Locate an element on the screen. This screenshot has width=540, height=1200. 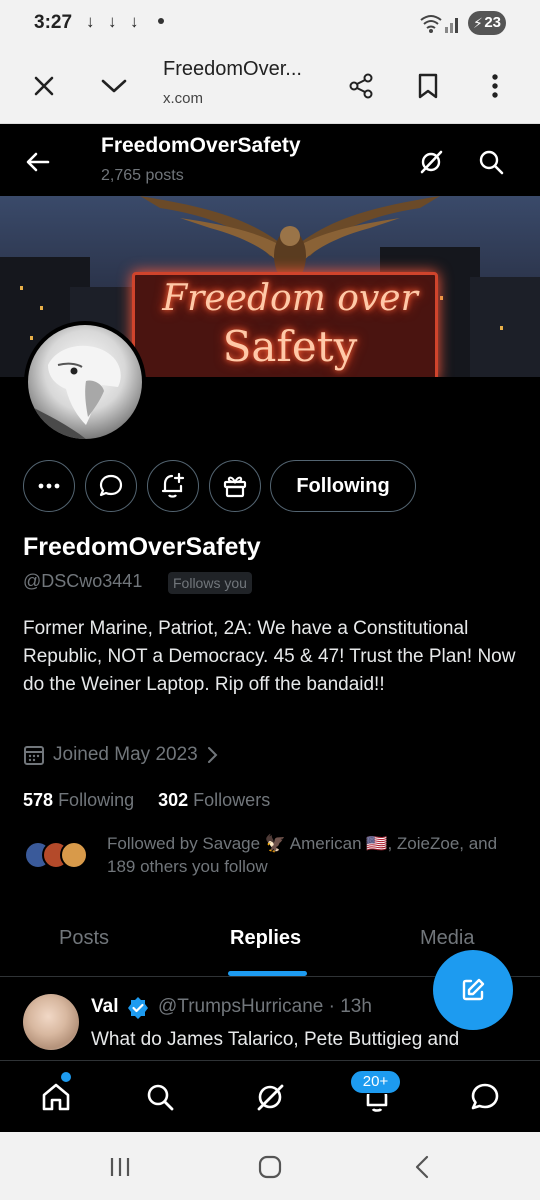
followers-label: Followers is located at coordinates (232, 800).